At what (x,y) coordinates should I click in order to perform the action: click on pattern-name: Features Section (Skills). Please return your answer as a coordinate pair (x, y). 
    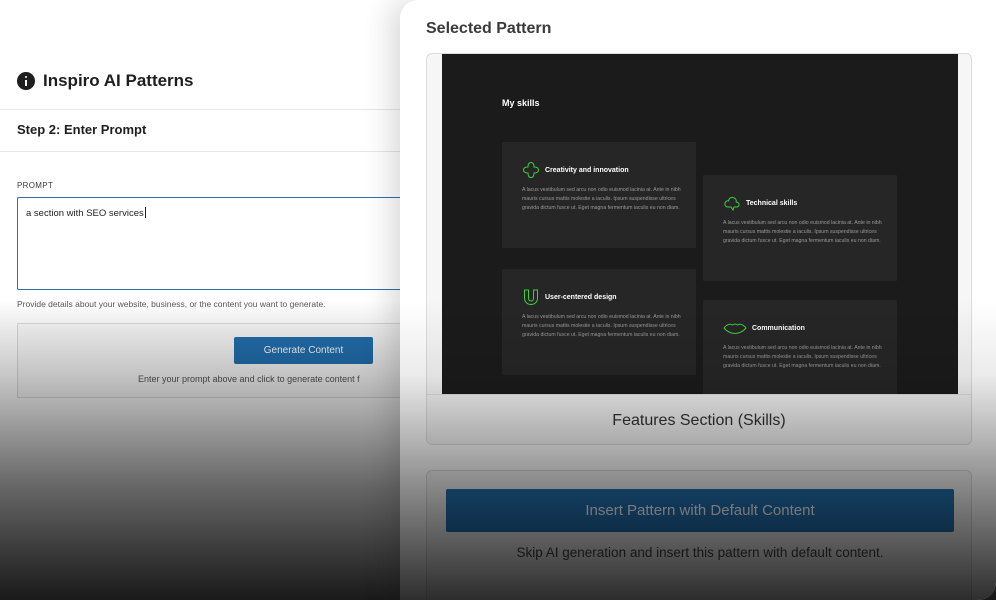
    Looking at the image, I should click on (699, 419).